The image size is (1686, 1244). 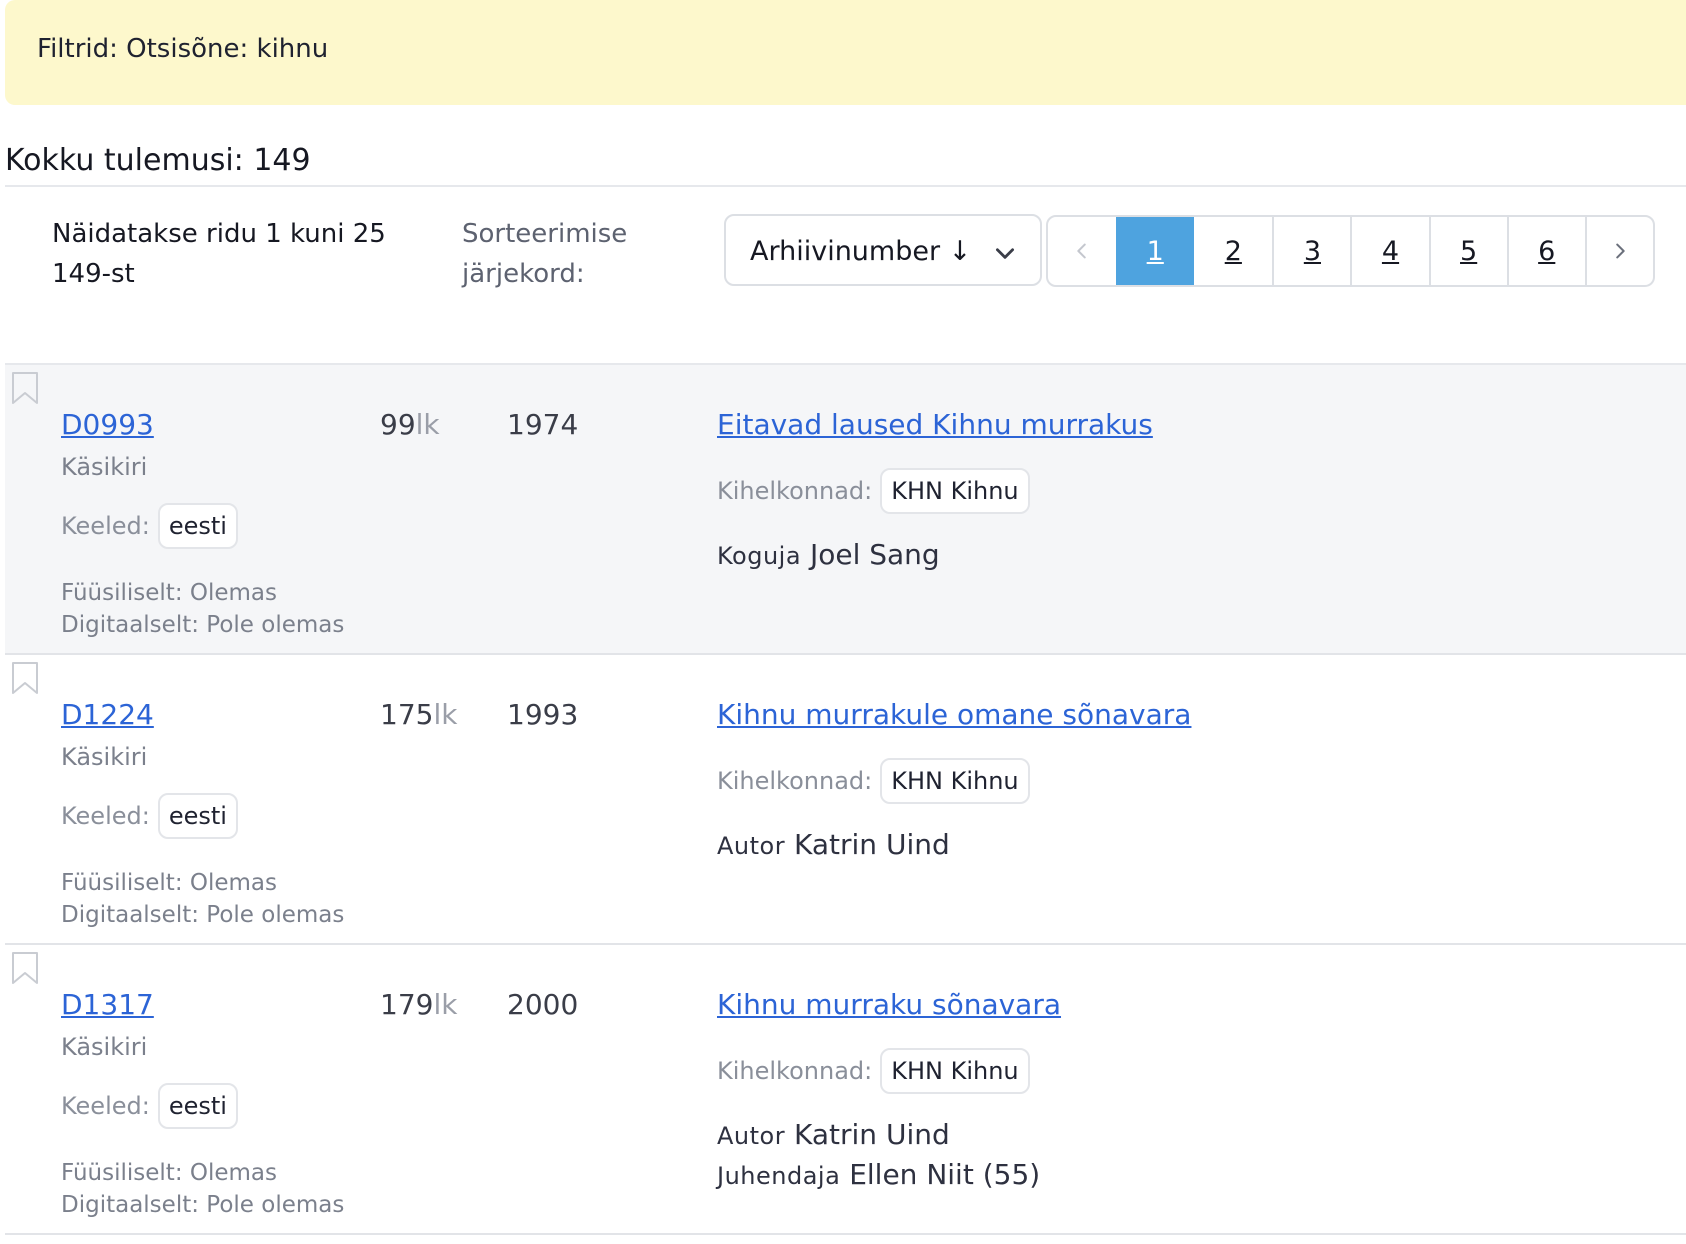 What do you see at coordinates (183, 49) in the screenshot?
I see `filter-text: Filtrid: Otsisõne: kihnu` at bounding box center [183, 49].